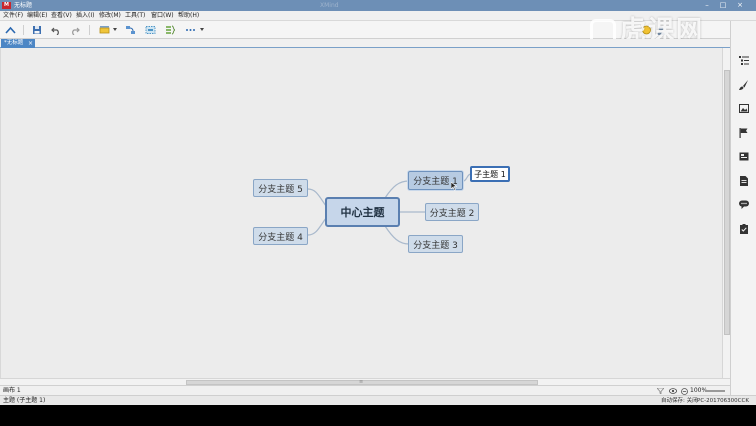  Describe the element at coordinates (162, 16) in the screenshot. I see `menu-window: 窗口(W)` at that location.